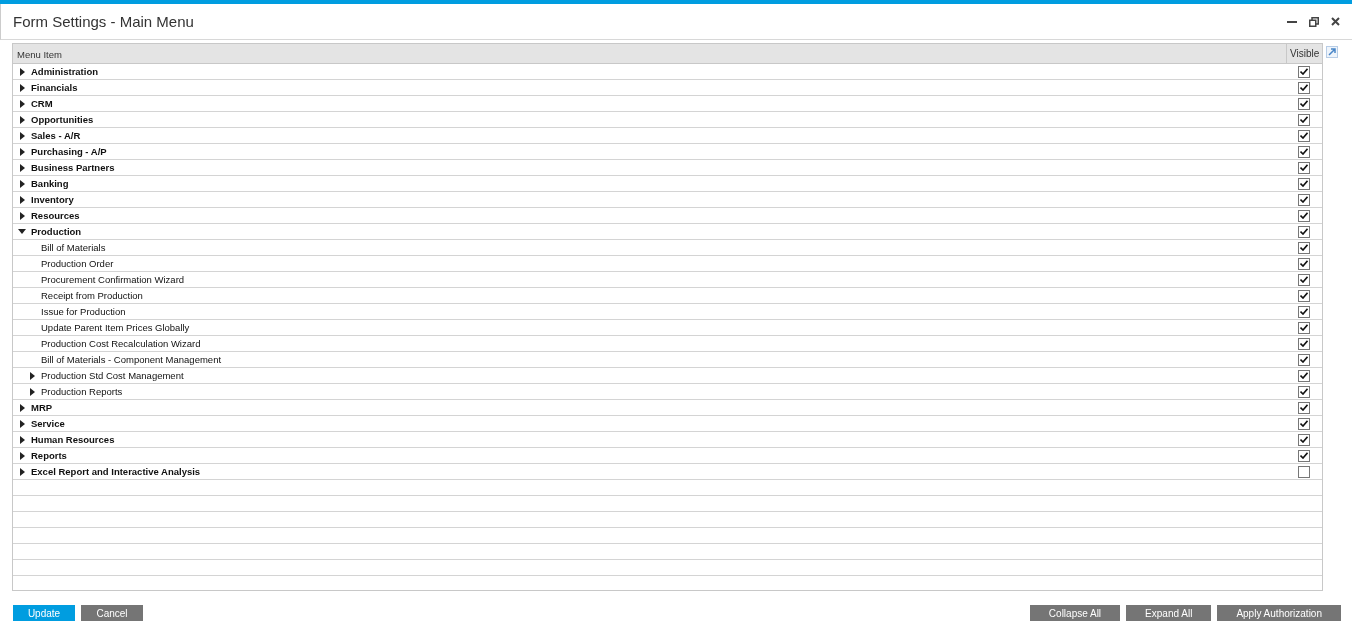  I want to click on menu-item-label: Procurement Confirmation Wizard, so click(113, 279).